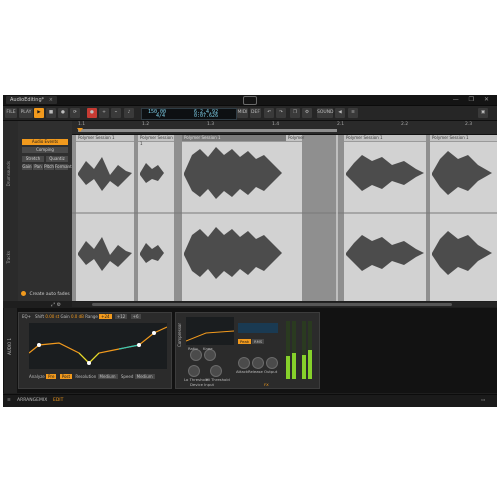 This screenshot has width=500, height=500. Describe the element at coordinates (51, 100) in the screenshot. I see `close-icon: ×` at that location.